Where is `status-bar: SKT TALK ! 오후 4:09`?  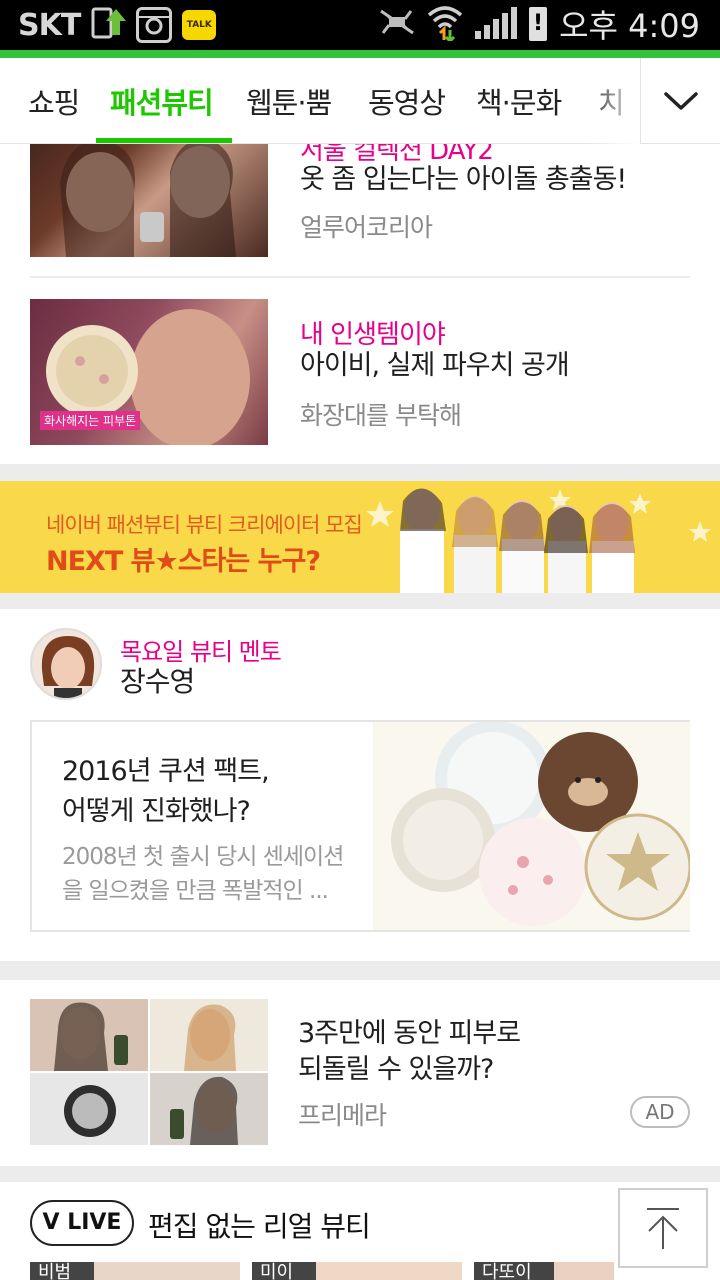 status-bar: SKT TALK ! 오후 4:09 is located at coordinates (360, 29).